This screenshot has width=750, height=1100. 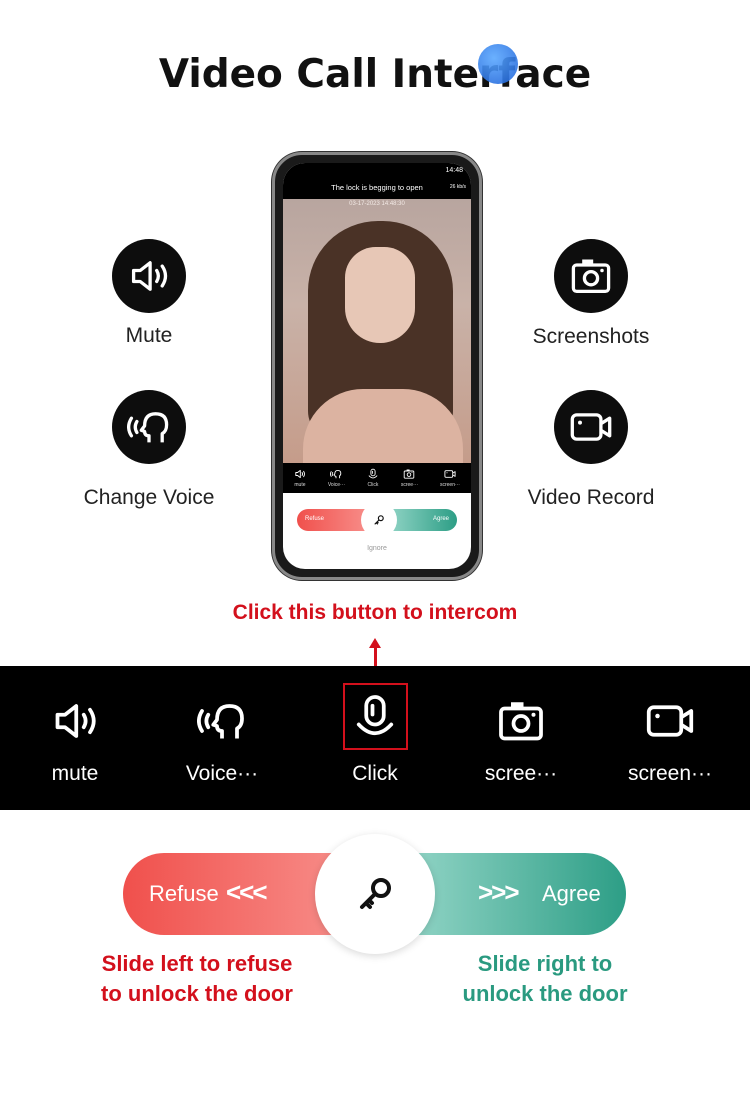 What do you see at coordinates (375, 643) in the screenshot?
I see `callout-arrow-head` at bounding box center [375, 643].